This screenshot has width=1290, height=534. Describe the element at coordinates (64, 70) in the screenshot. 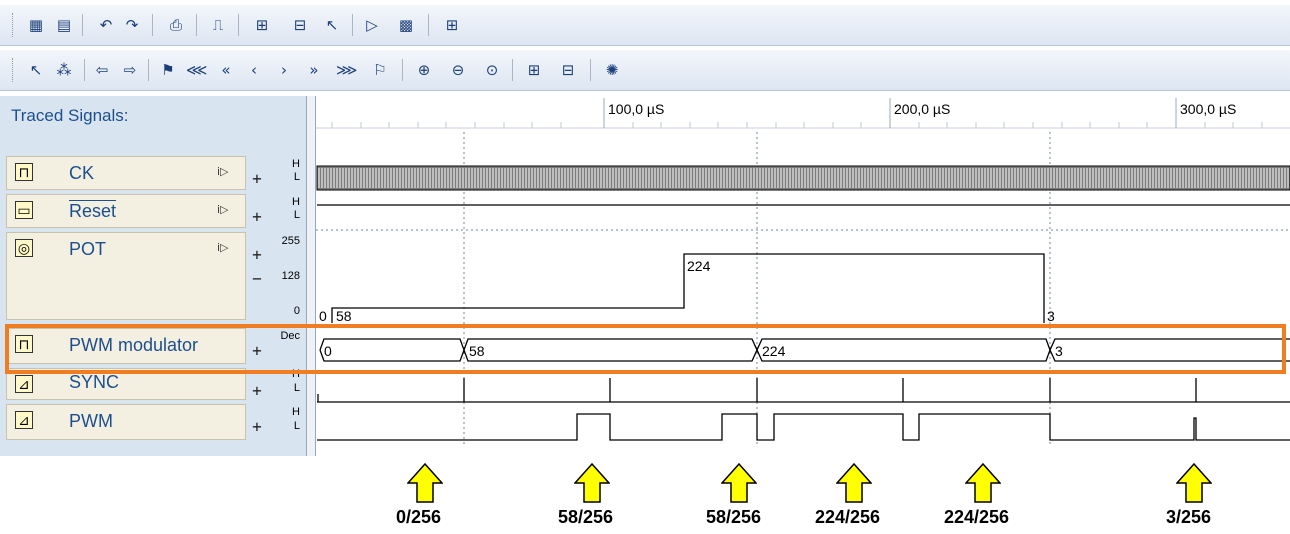

I see `filter-icon: ⁂` at that location.